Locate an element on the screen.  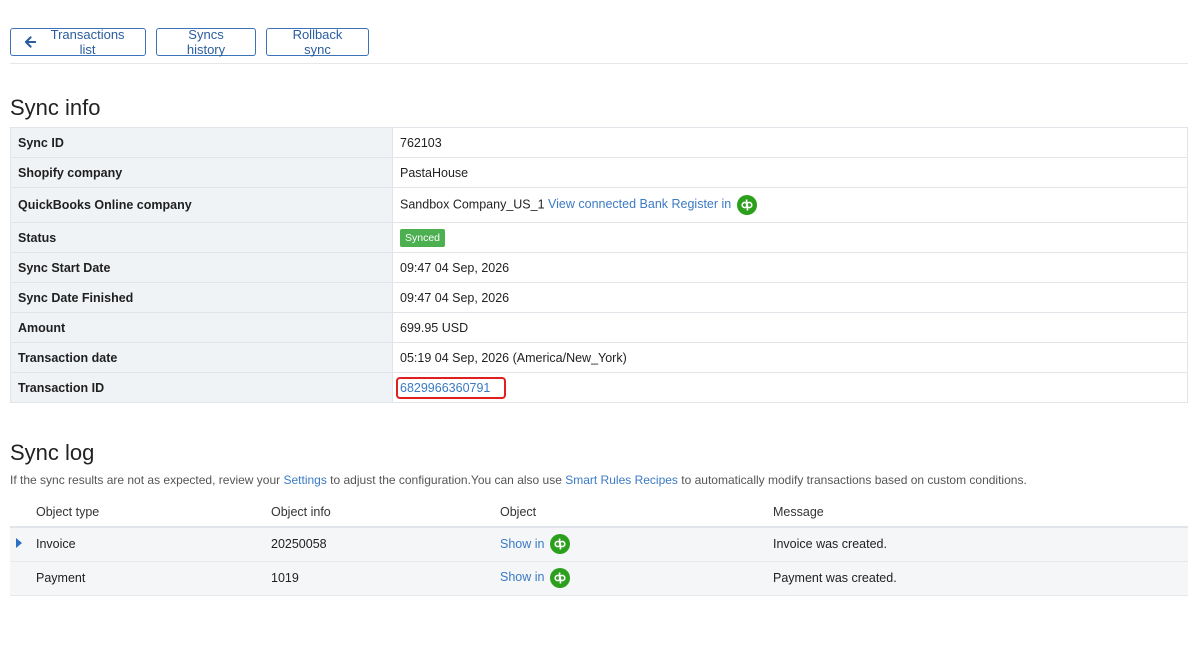
sync-date-finished-value: 09:47 04 Sep, 2026 is located at coordinates (790, 297).